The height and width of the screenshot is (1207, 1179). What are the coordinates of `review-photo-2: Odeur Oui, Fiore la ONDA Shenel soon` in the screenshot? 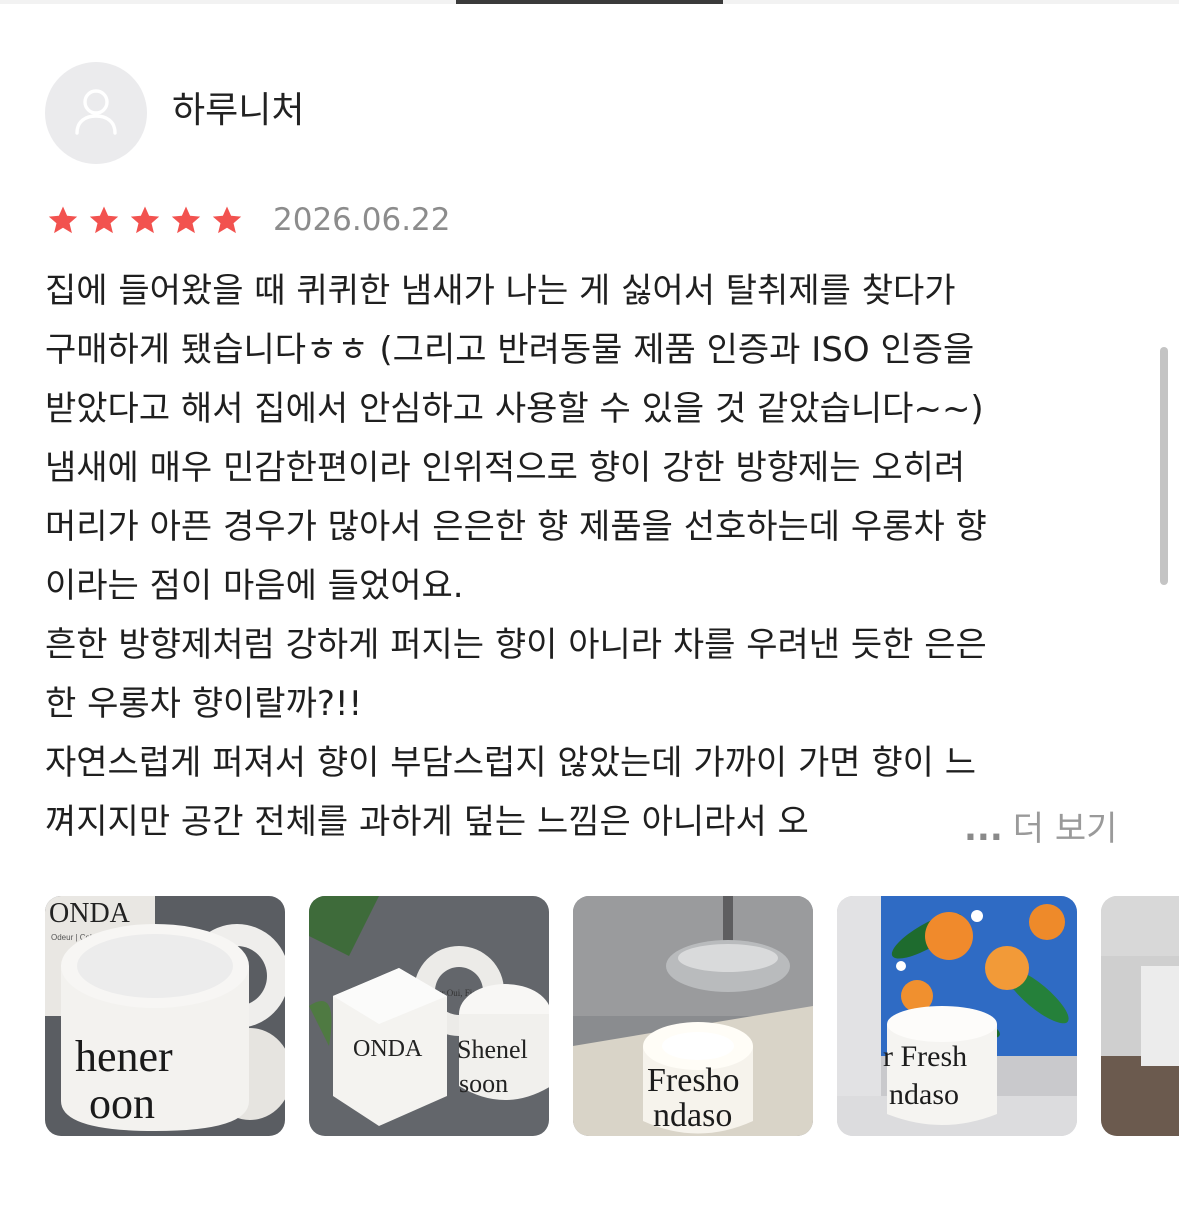 It's located at (429, 1016).